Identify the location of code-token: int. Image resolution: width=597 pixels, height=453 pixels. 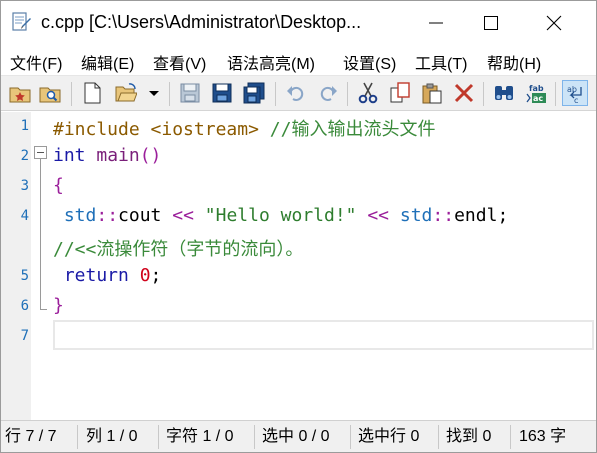
(69, 155).